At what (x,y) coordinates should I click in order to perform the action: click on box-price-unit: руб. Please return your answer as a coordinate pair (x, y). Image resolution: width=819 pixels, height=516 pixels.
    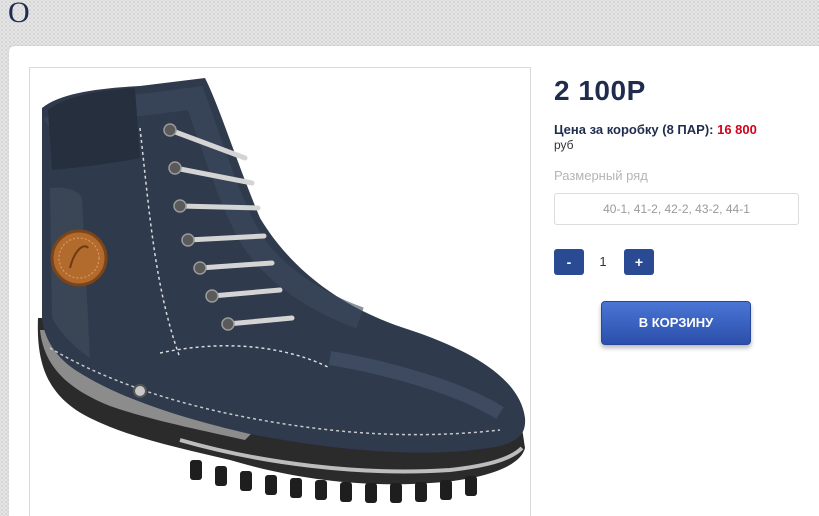
    Looking at the image, I should click on (564, 145).